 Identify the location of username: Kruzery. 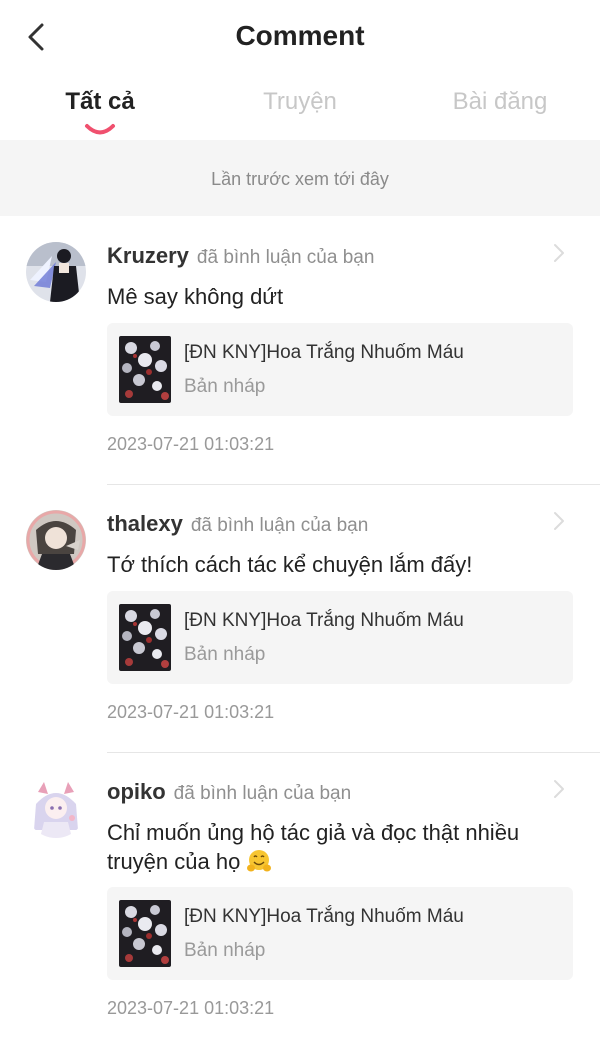
(148, 255).